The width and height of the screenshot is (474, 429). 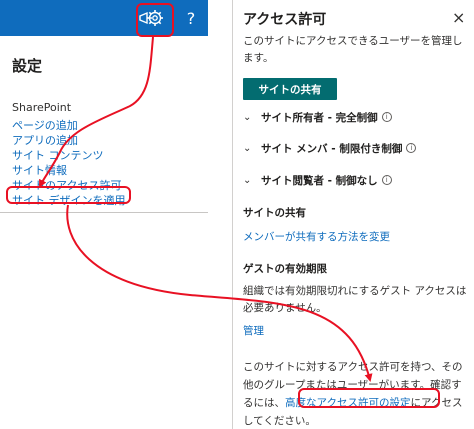 What do you see at coordinates (369, 398) in the screenshot?
I see `advanced-permissions-highlight` at bounding box center [369, 398].